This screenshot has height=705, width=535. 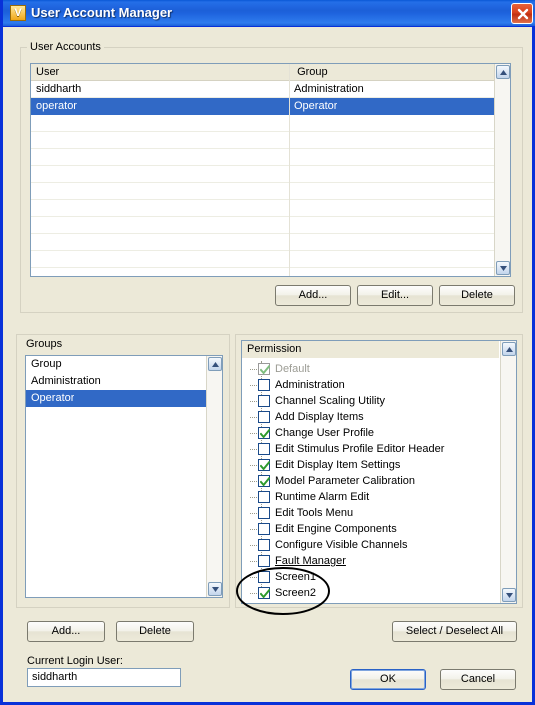 I want to click on permission-item: Edit Tools Menu, so click(x=374, y=513).